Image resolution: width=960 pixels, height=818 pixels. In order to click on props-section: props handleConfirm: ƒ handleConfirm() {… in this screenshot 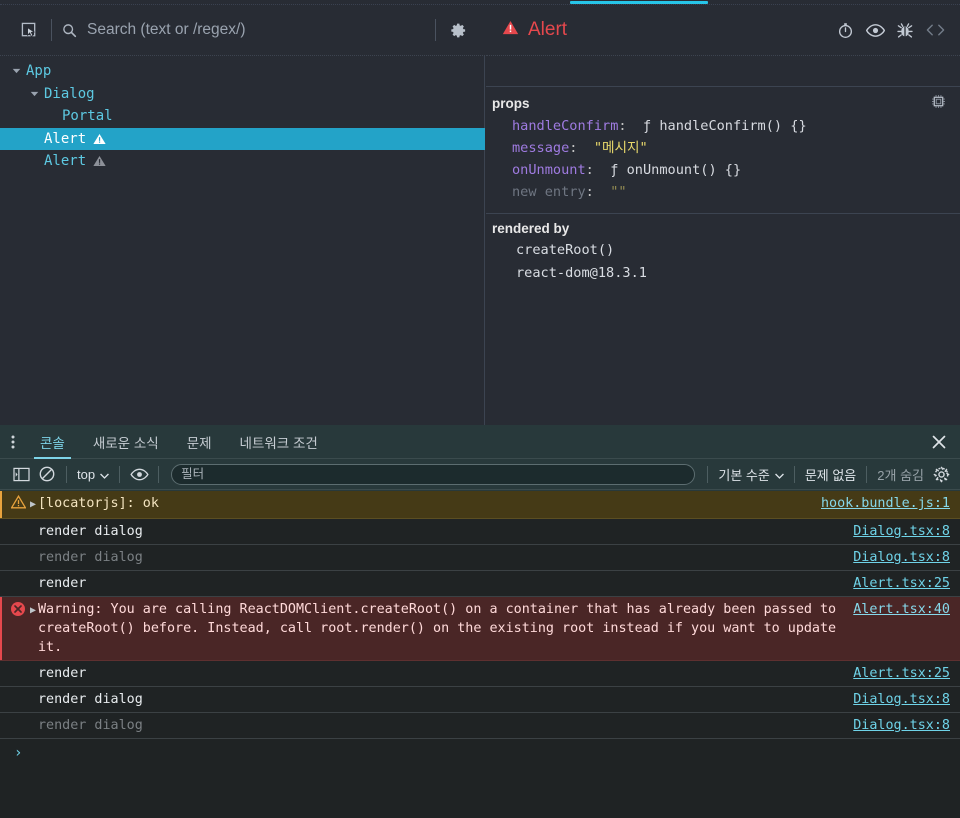, I will do `click(723, 150)`.